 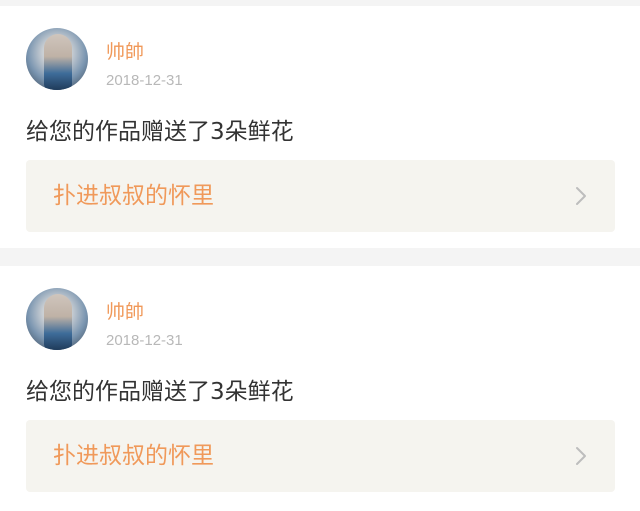 I want to click on section-divider, so click(x=320, y=257).